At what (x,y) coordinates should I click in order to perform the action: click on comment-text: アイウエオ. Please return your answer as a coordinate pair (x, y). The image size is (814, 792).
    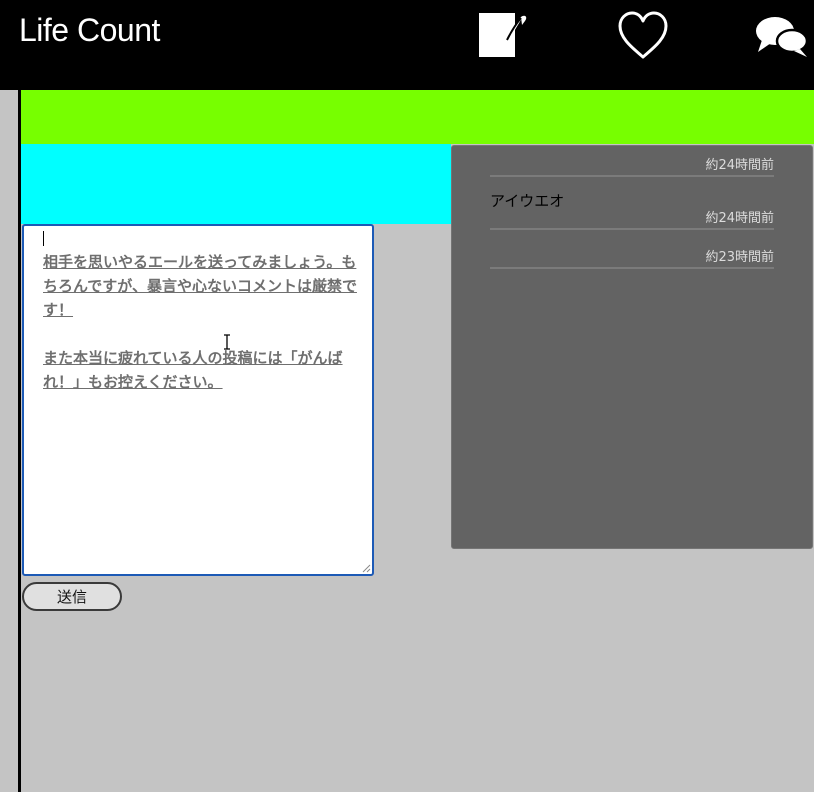
    Looking at the image, I should click on (527, 201).